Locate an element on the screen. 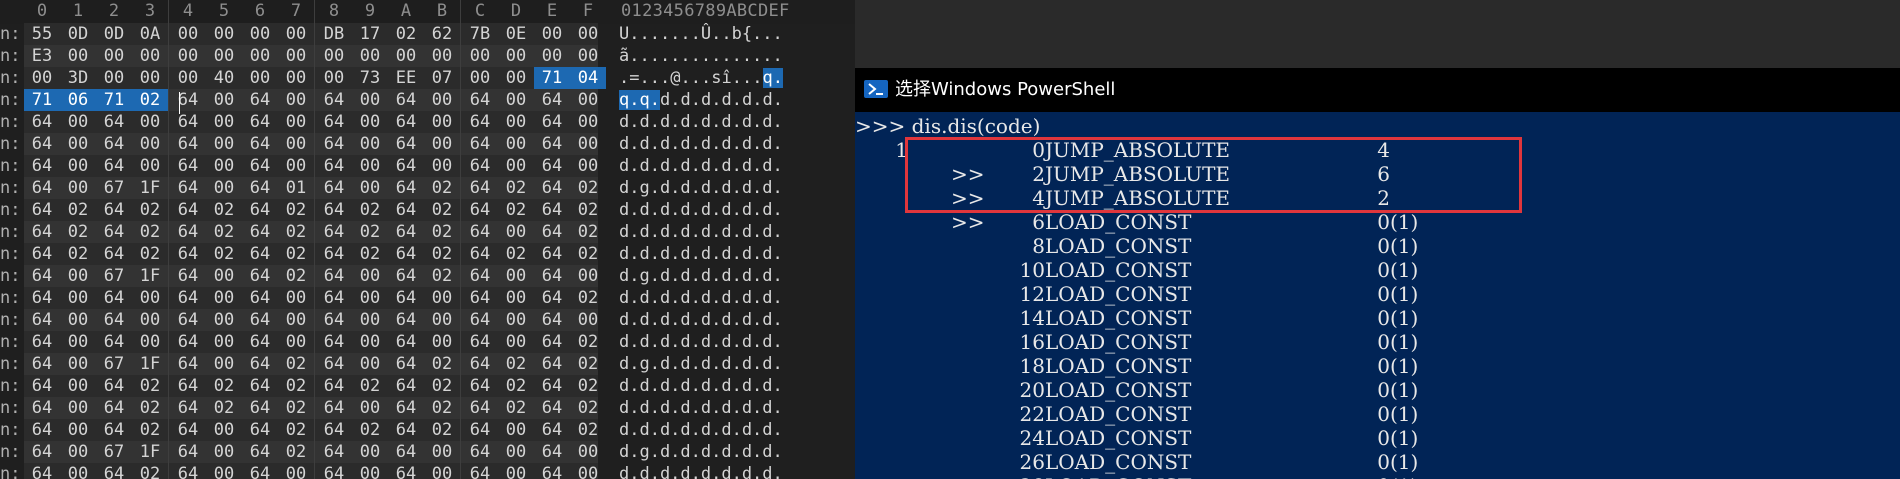 Image resolution: width=1900 pixels, height=479 pixels. hex-byte: 06 is located at coordinates (78, 100).